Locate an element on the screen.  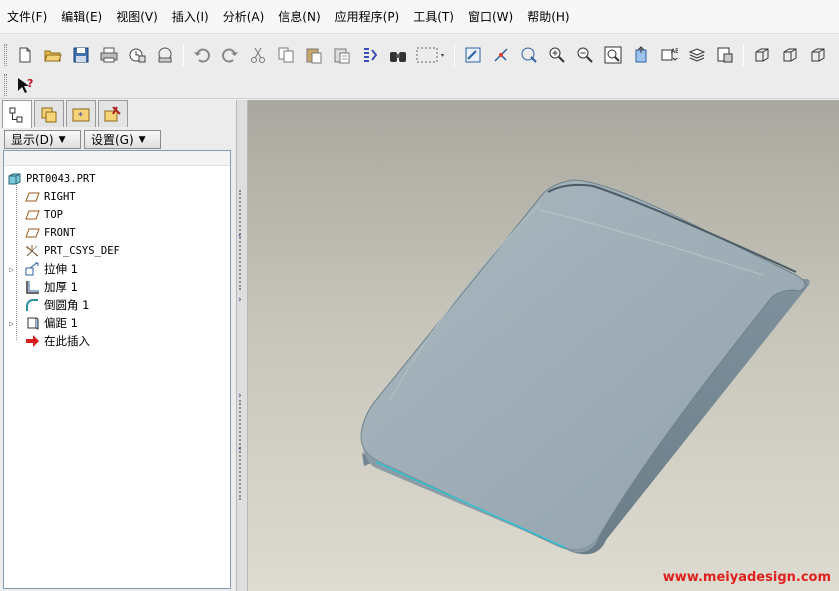
tree-root: PRT0043.PRT is located at coordinates (117, 179).